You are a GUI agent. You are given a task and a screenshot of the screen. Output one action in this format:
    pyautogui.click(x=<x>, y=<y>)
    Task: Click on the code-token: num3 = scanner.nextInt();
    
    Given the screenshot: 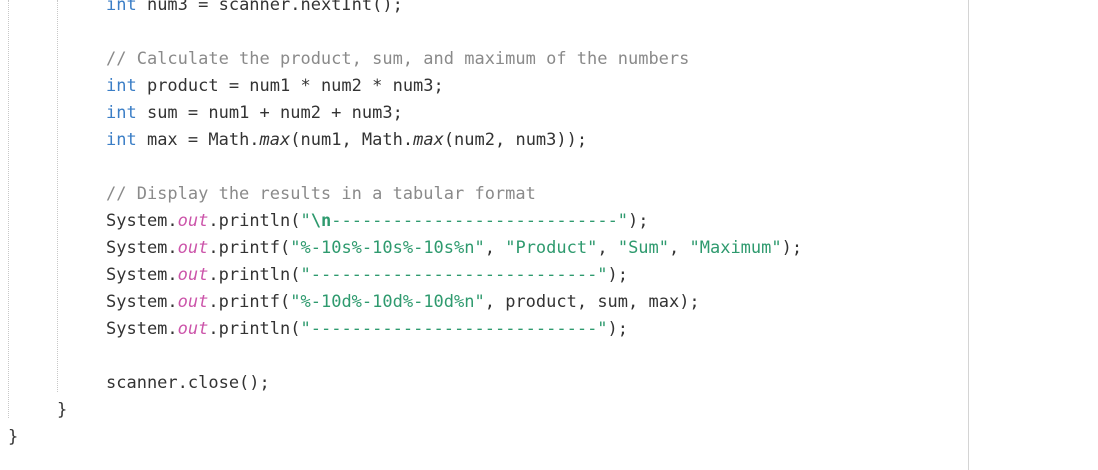 What is the action you would take?
    pyautogui.click(x=269, y=7)
    